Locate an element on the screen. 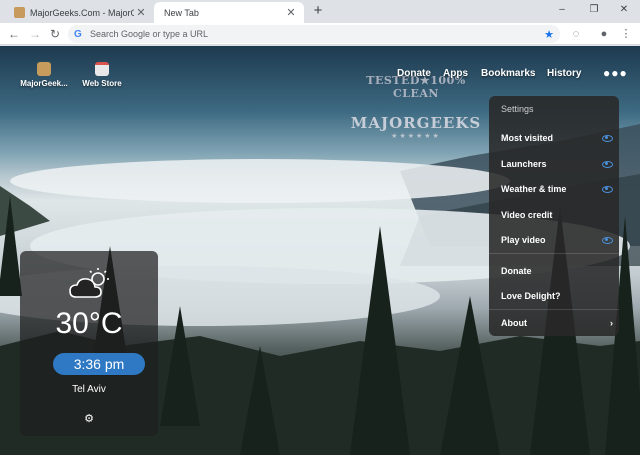 This screenshot has width=640, height=455. watermark-line: MAJORGEEKS is located at coordinates (416, 123).